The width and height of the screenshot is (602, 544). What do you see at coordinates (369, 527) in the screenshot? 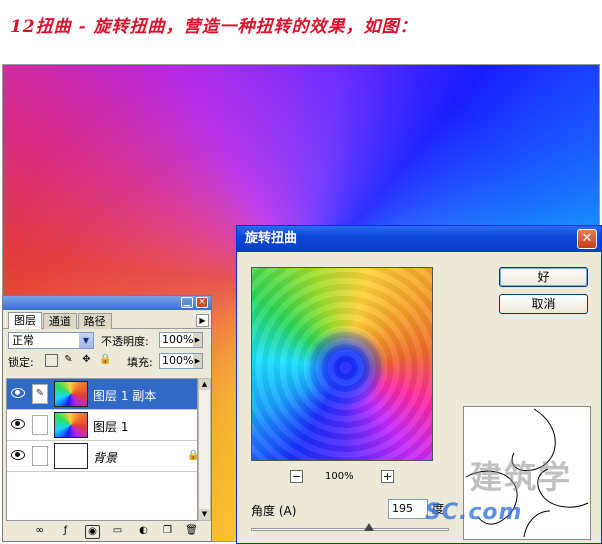
I see `angle-slider-thumb` at bounding box center [369, 527].